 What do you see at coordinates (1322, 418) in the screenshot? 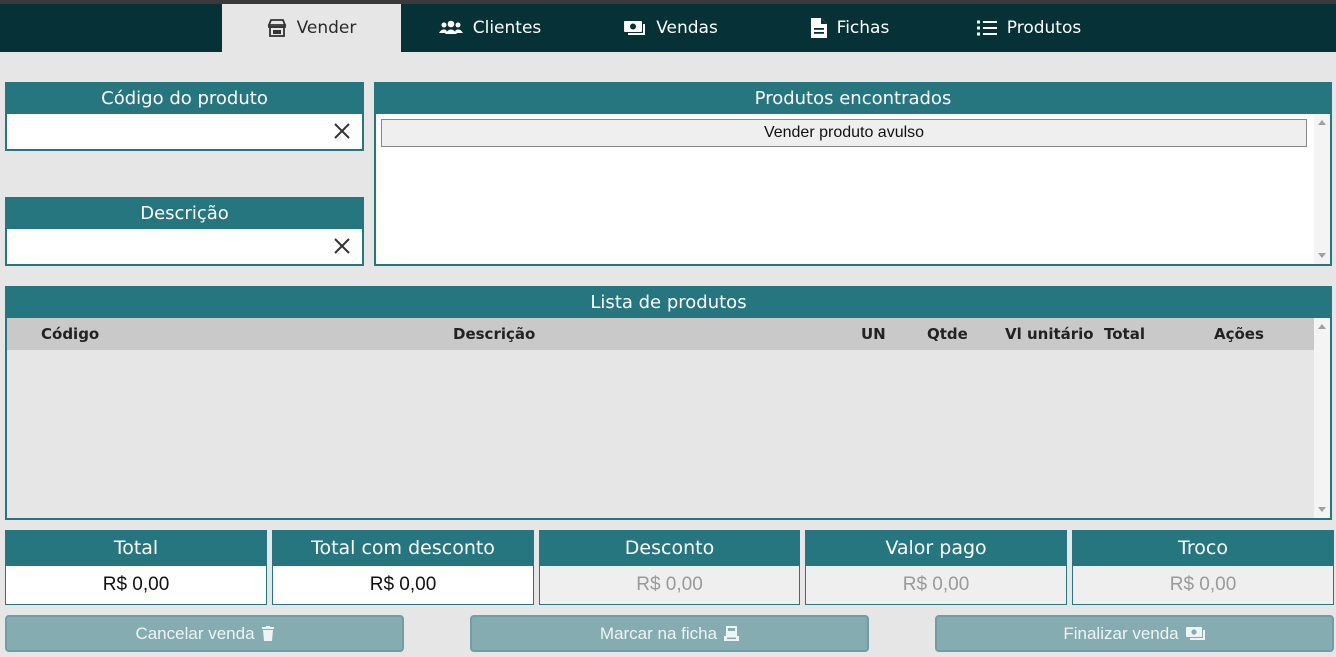
I see `lista-scrollbar` at bounding box center [1322, 418].